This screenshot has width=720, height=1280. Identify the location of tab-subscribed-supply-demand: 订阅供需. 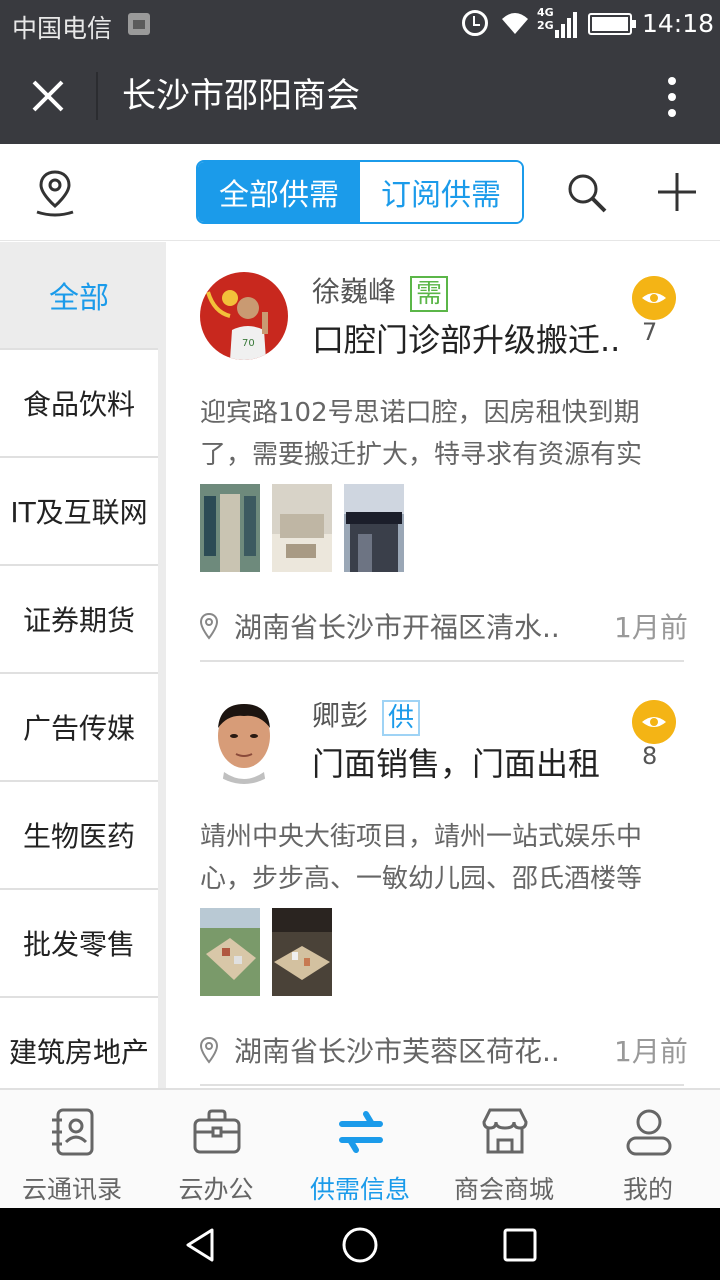
(441, 192).